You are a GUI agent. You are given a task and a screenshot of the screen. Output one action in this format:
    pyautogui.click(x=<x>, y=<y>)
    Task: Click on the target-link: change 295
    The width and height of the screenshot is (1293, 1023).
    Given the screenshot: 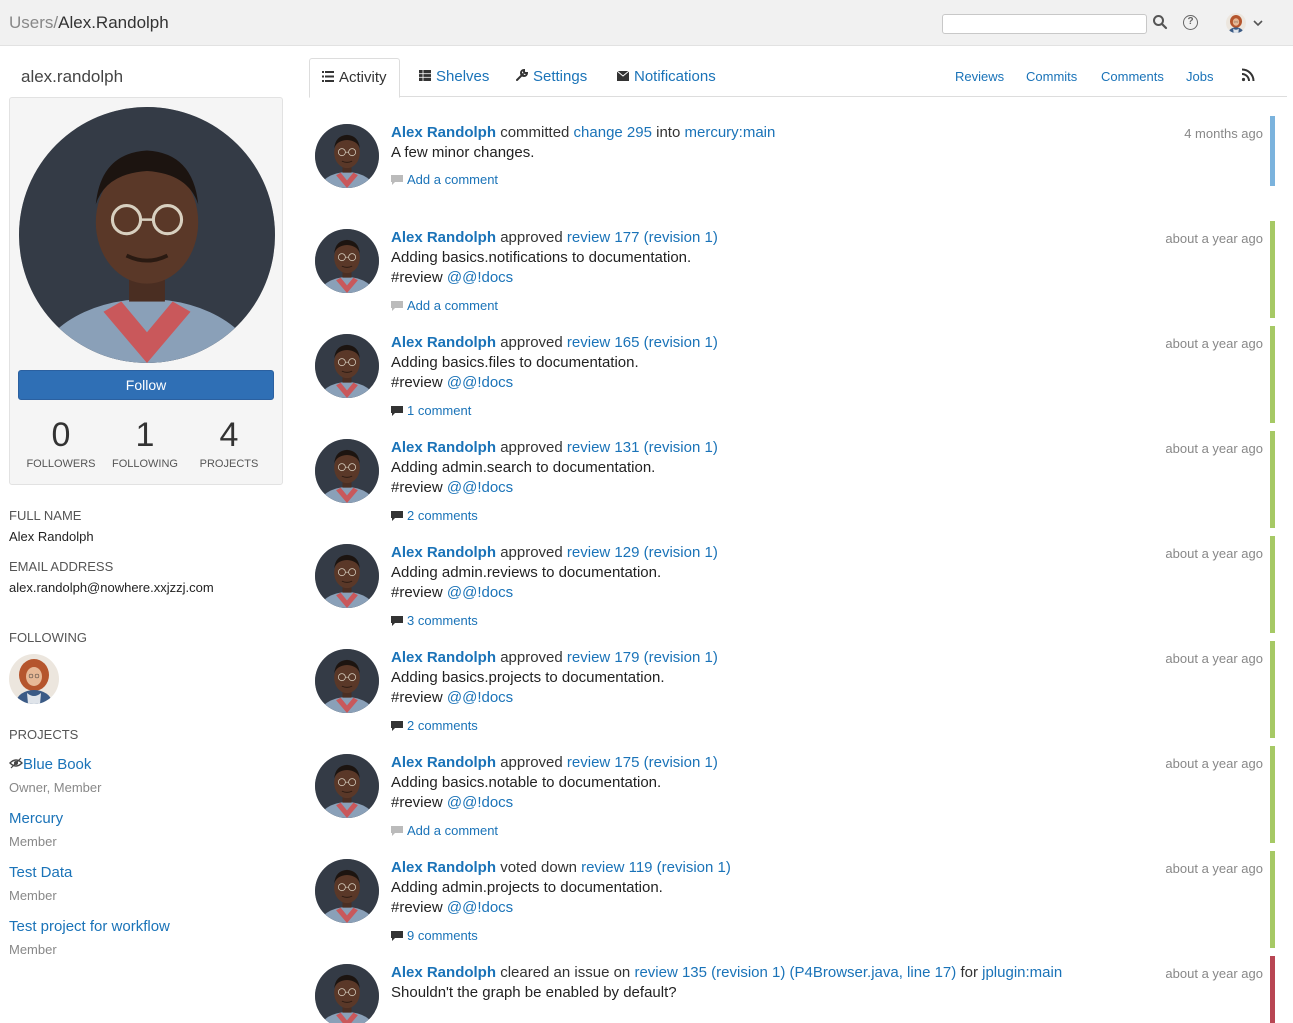 What is the action you would take?
    pyautogui.click(x=613, y=132)
    